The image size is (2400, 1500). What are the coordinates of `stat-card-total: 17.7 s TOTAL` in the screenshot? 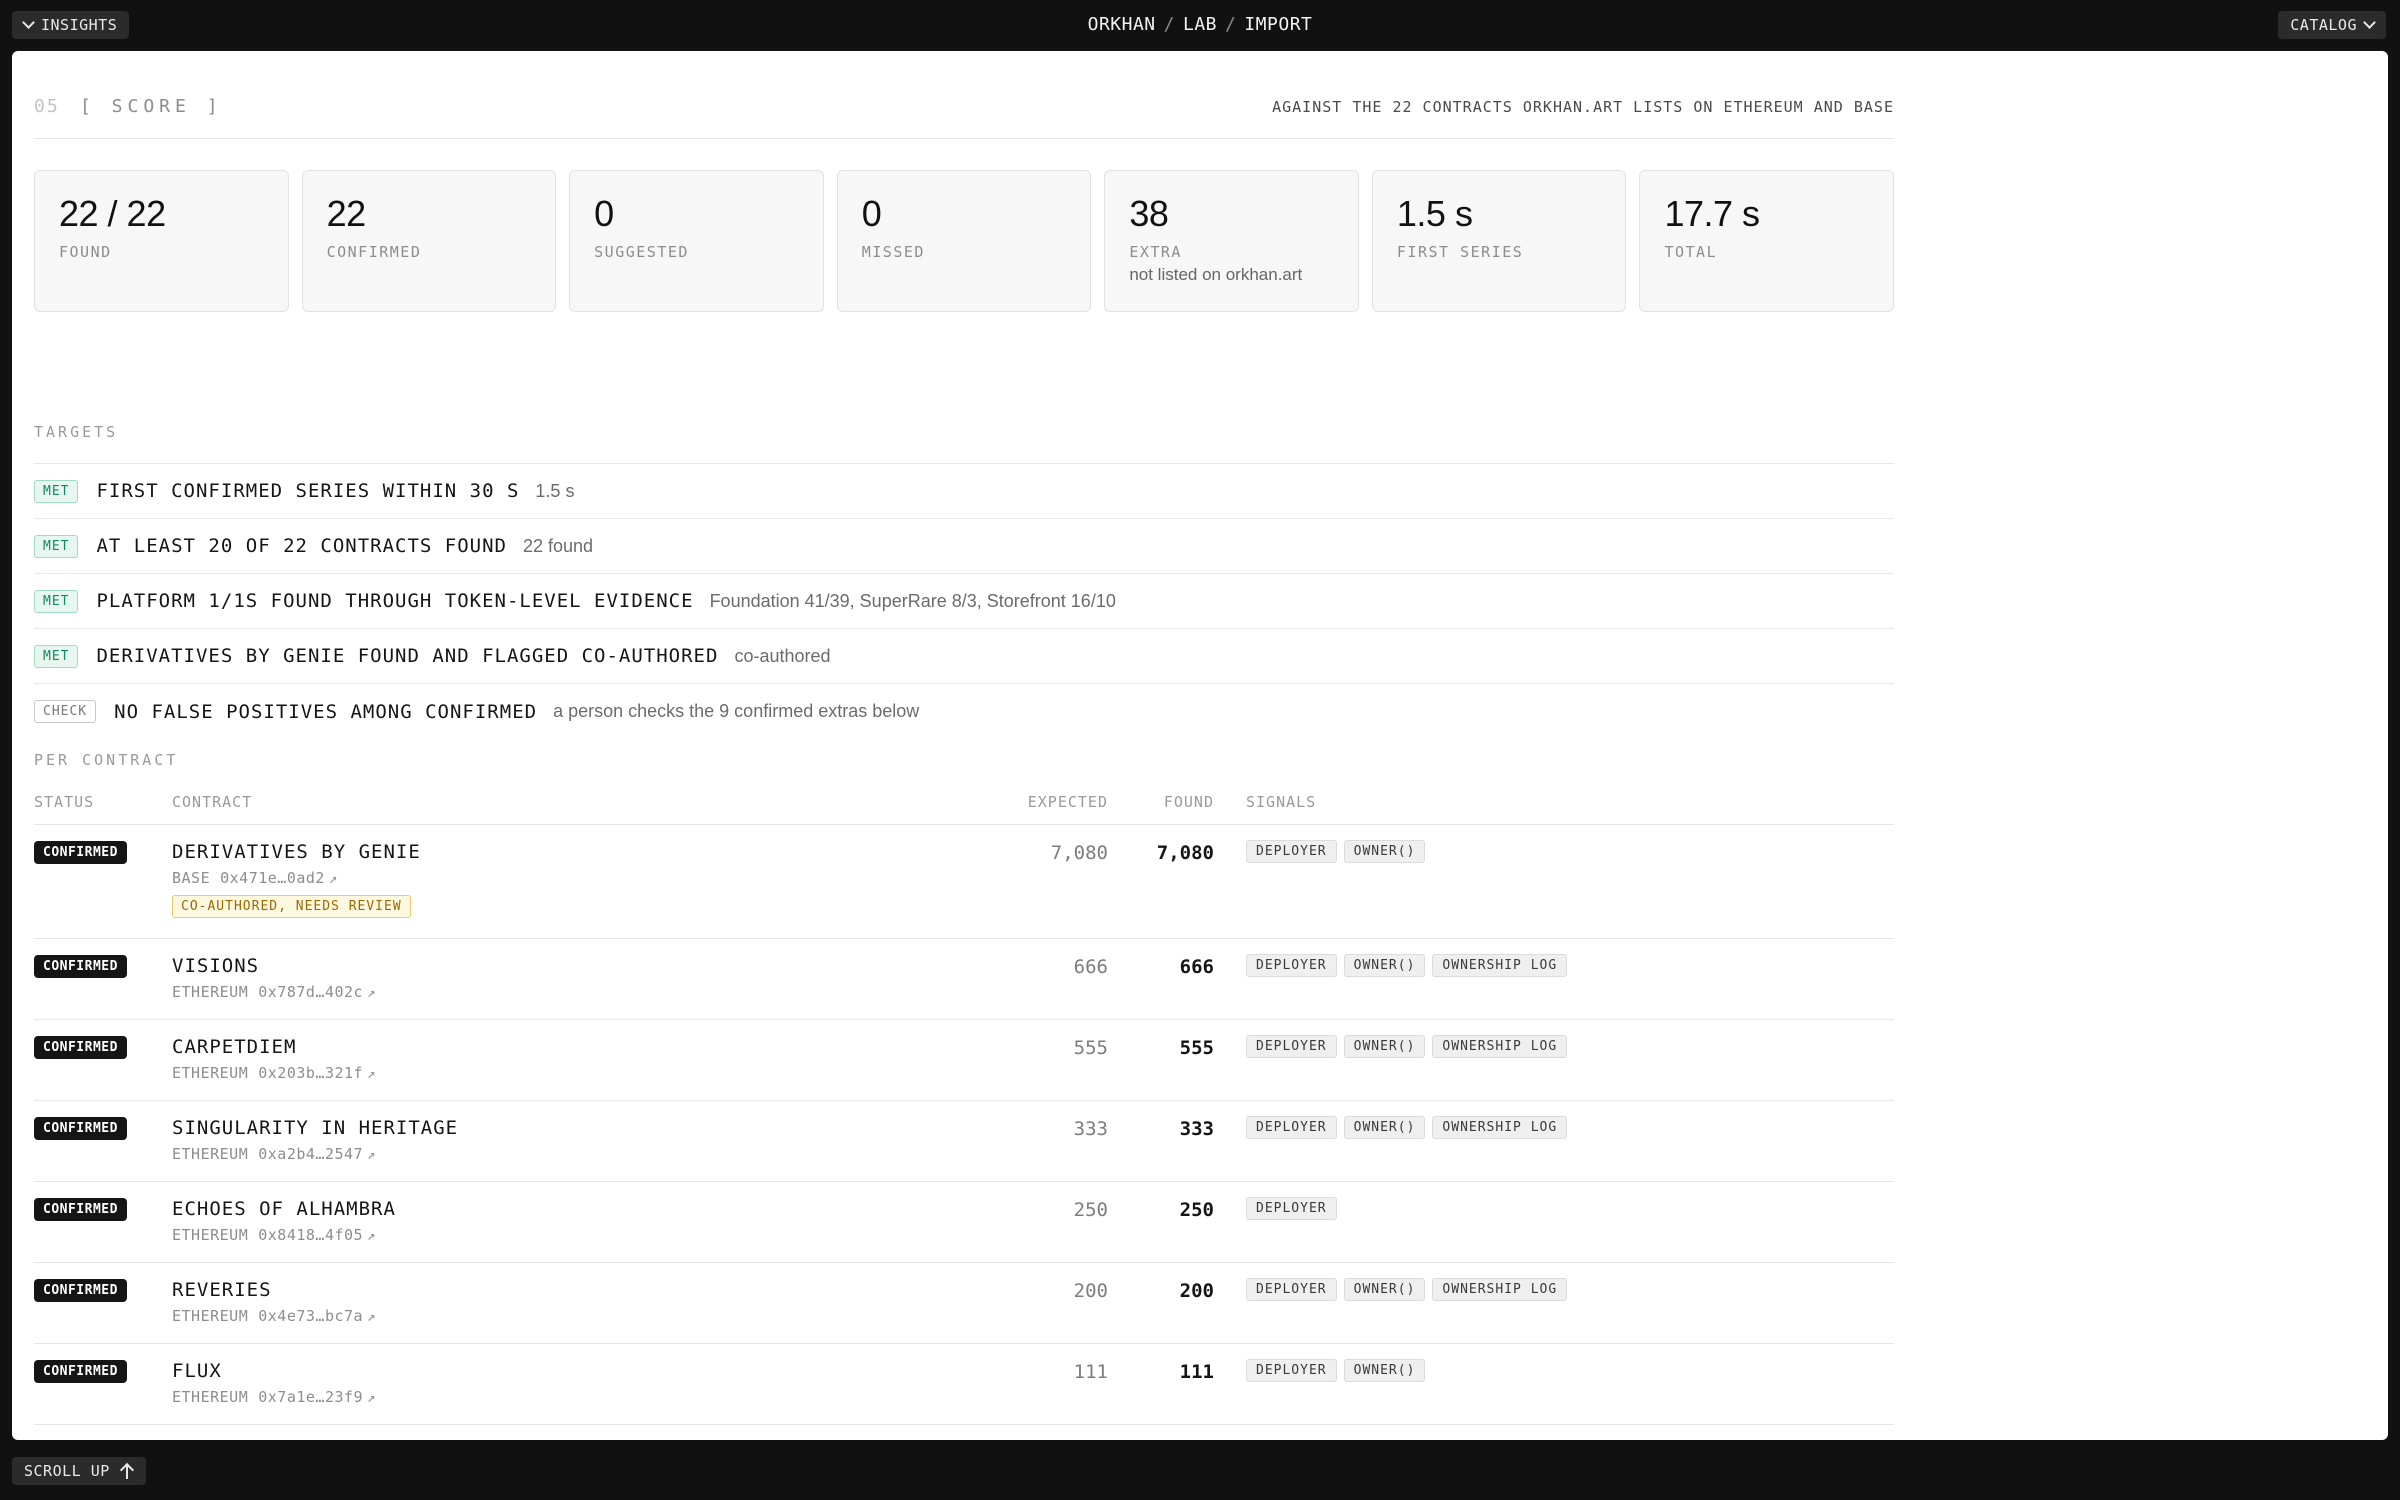 It's located at (1767, 241).